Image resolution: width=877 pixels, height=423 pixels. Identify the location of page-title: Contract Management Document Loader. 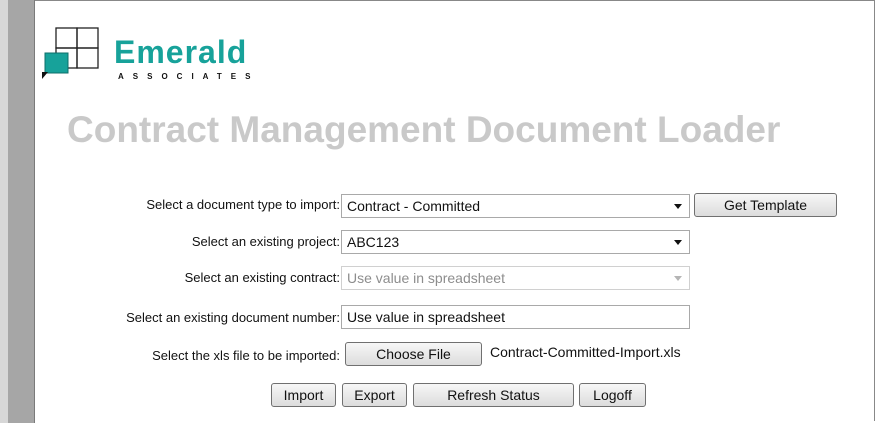
(424, 129).